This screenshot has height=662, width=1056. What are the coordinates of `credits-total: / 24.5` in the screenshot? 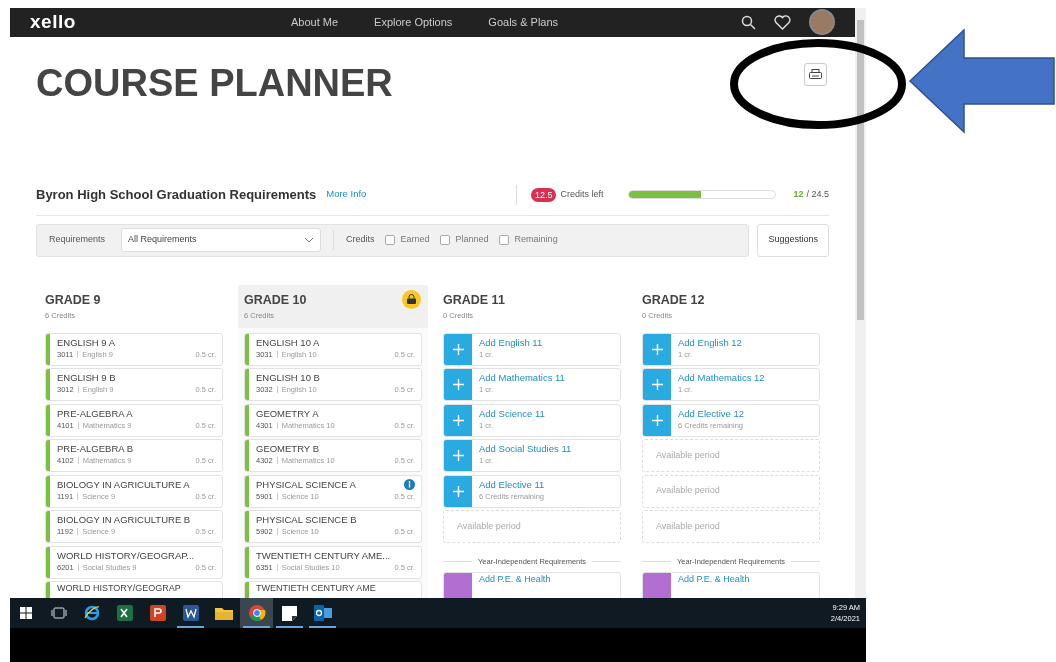 It's located at (817, 194).